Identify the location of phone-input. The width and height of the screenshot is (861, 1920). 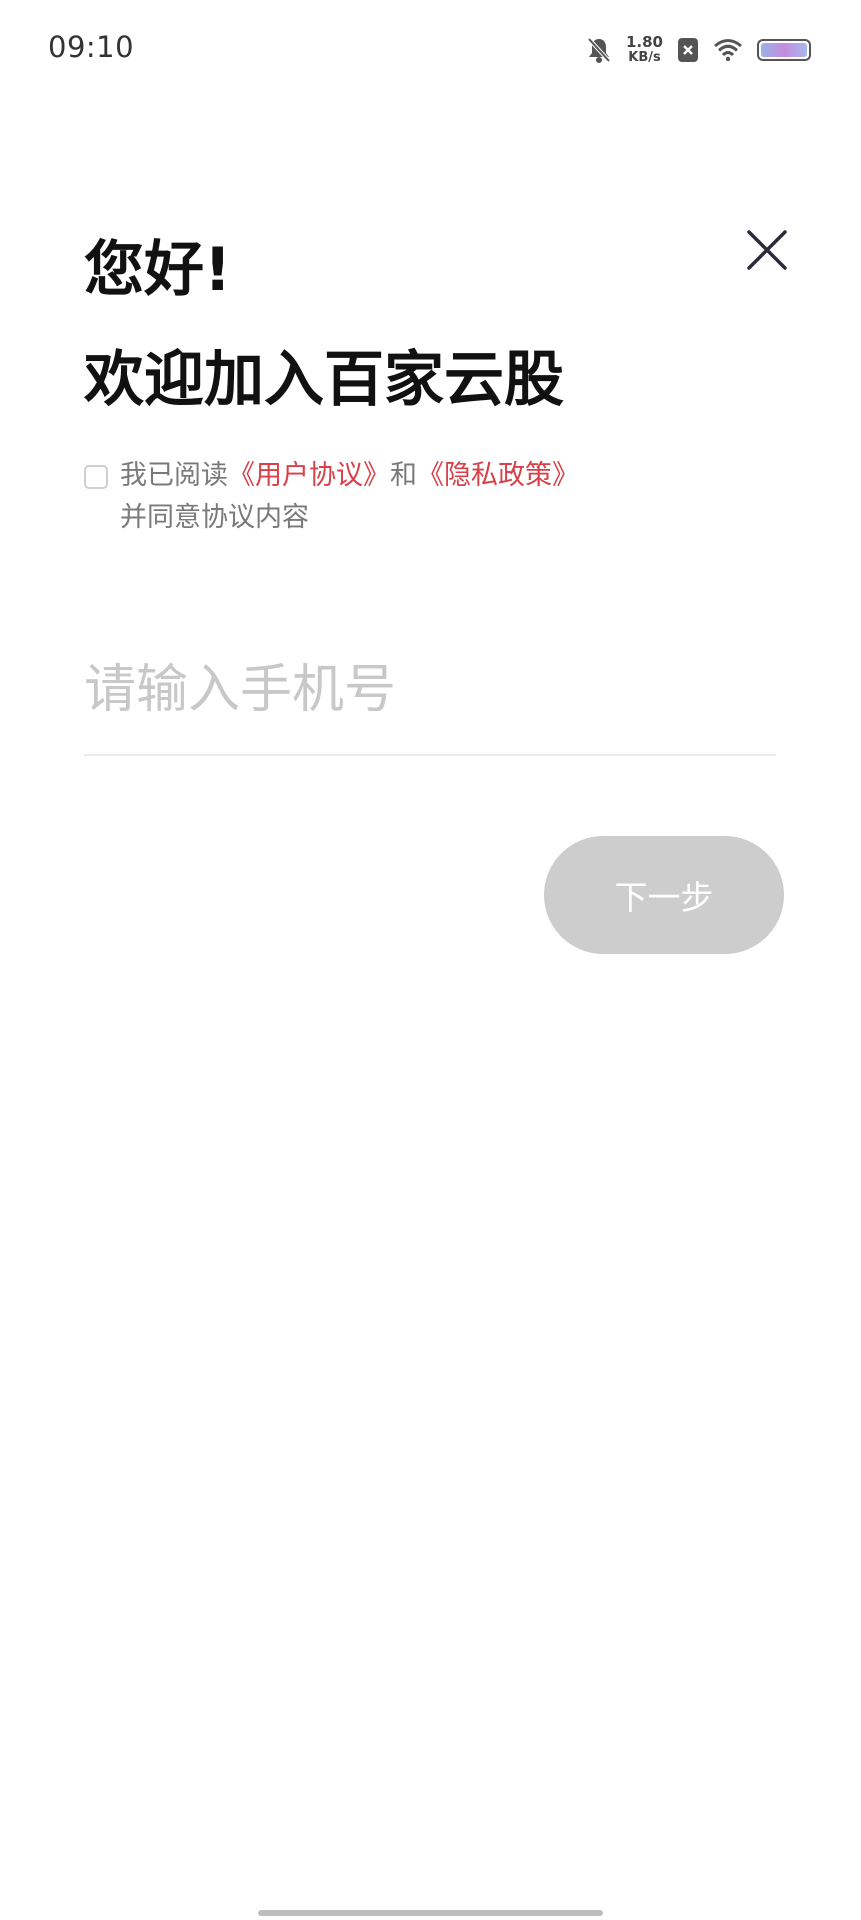
(430, 690).